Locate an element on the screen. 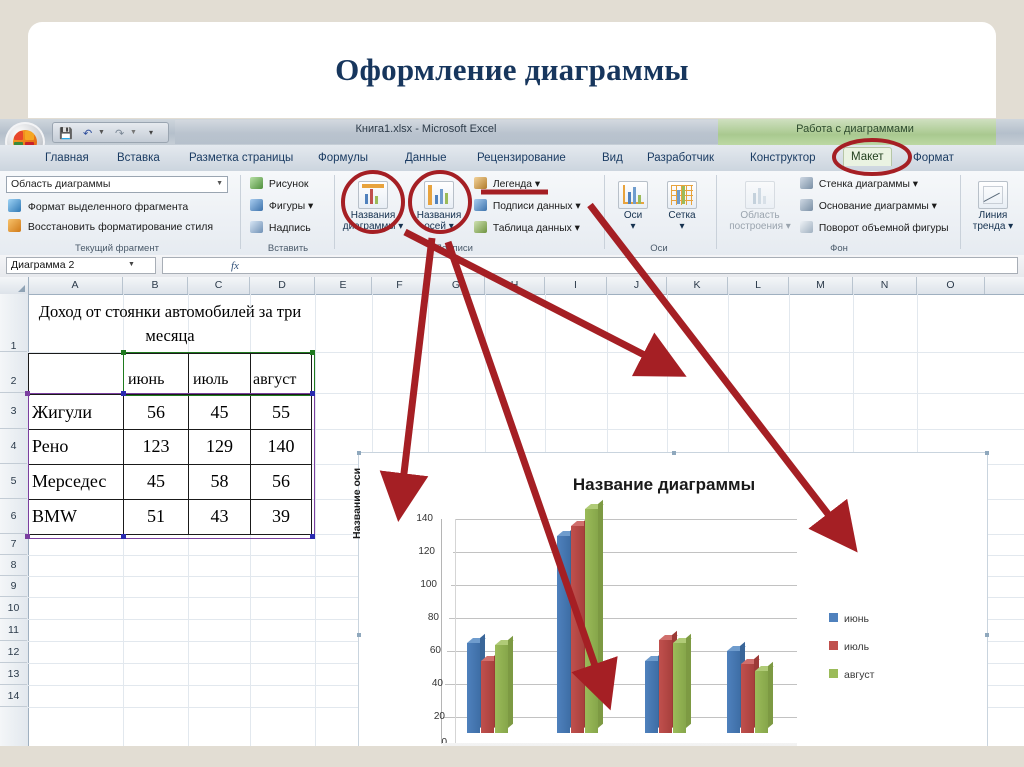 The width and height of the screenshot is (1024, 767). tab-formuly: Формулы is located at coordinates (343, 158).